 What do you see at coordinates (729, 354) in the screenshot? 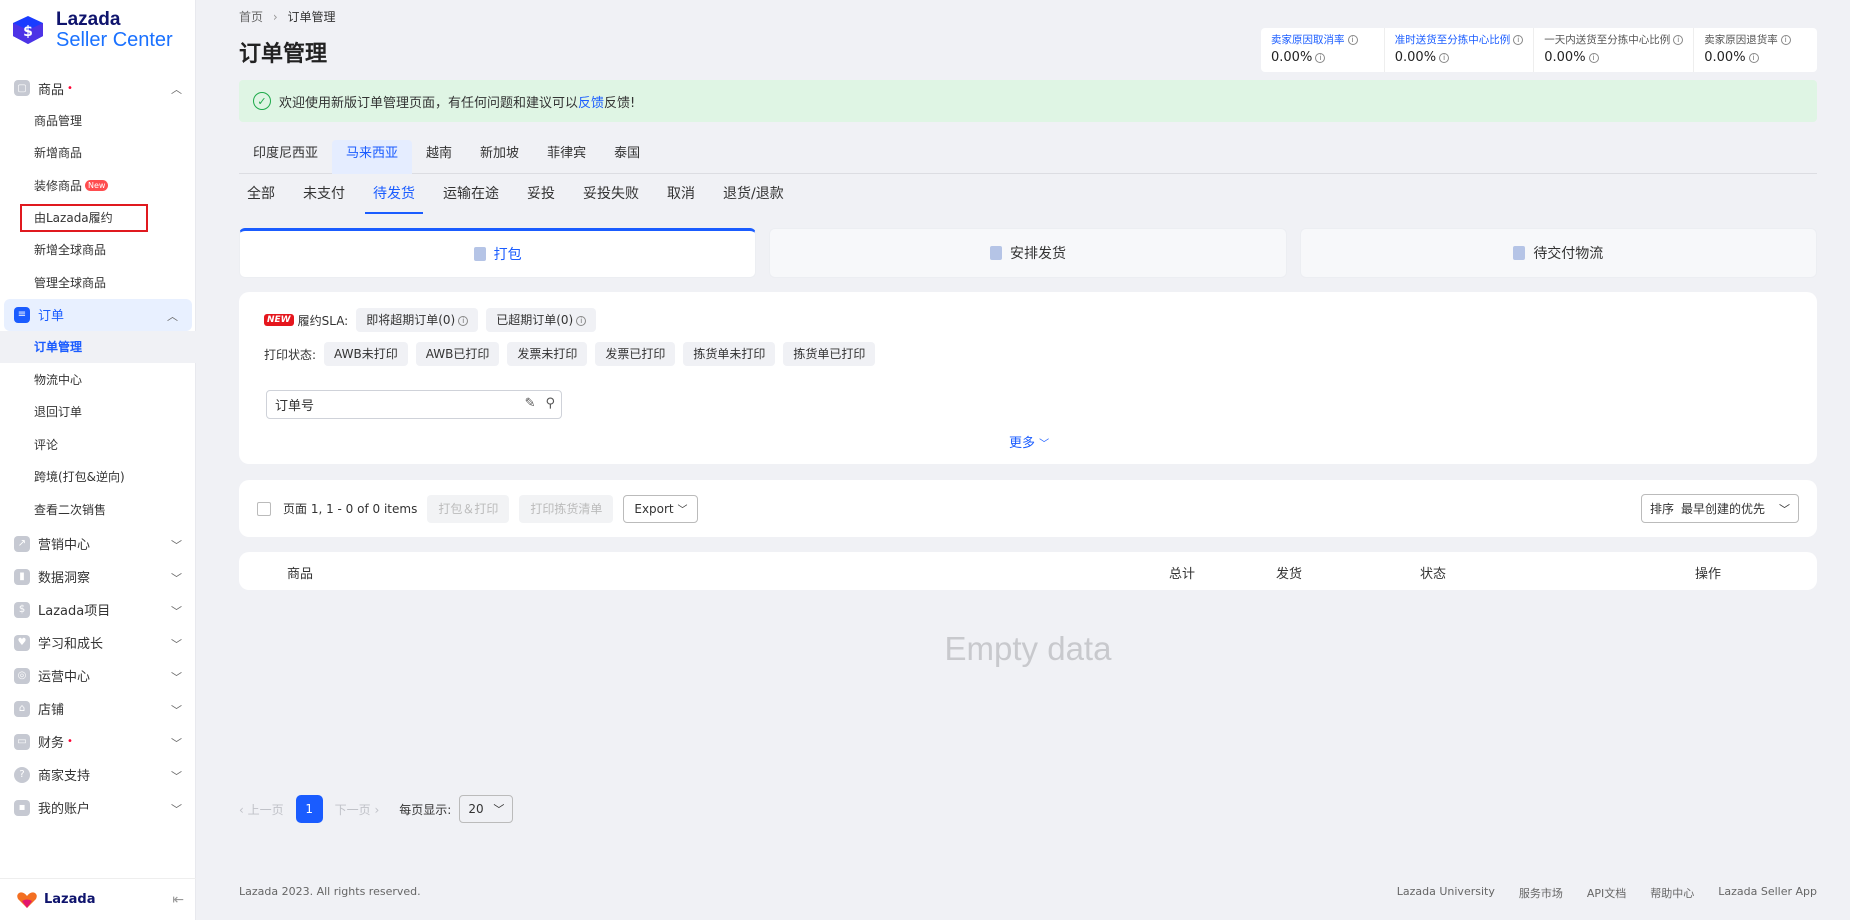
I see `chip-picklist-unprinted: 拣货单未打印` at bounding box center [729, 354].